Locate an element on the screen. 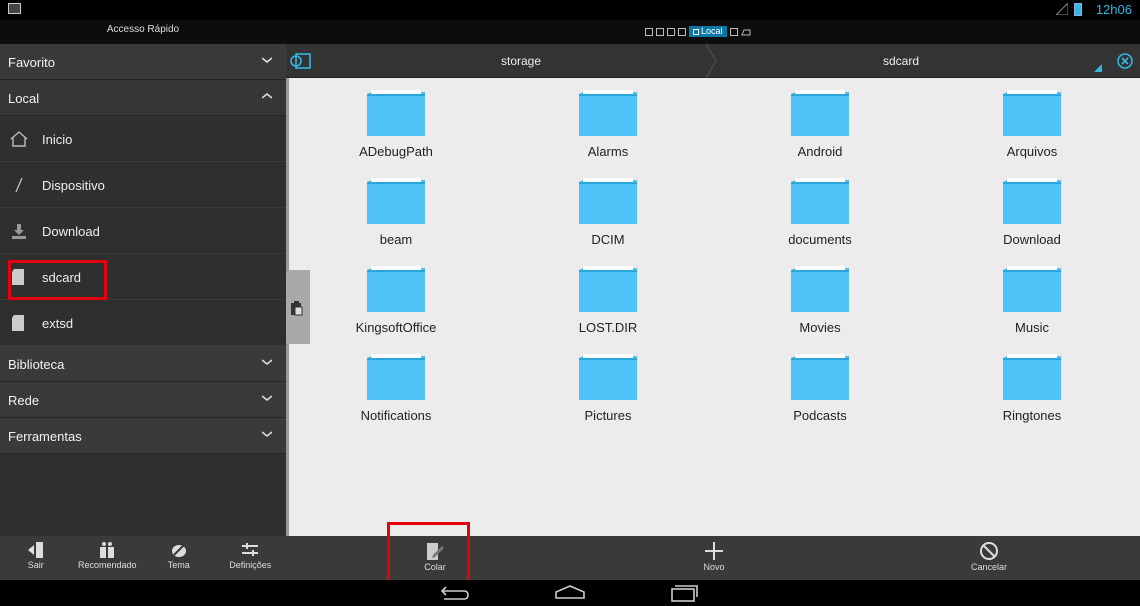 The height and width of the screenshot is (606, 1140). status-bar: 12h06 is located at coordinates (570, 10).